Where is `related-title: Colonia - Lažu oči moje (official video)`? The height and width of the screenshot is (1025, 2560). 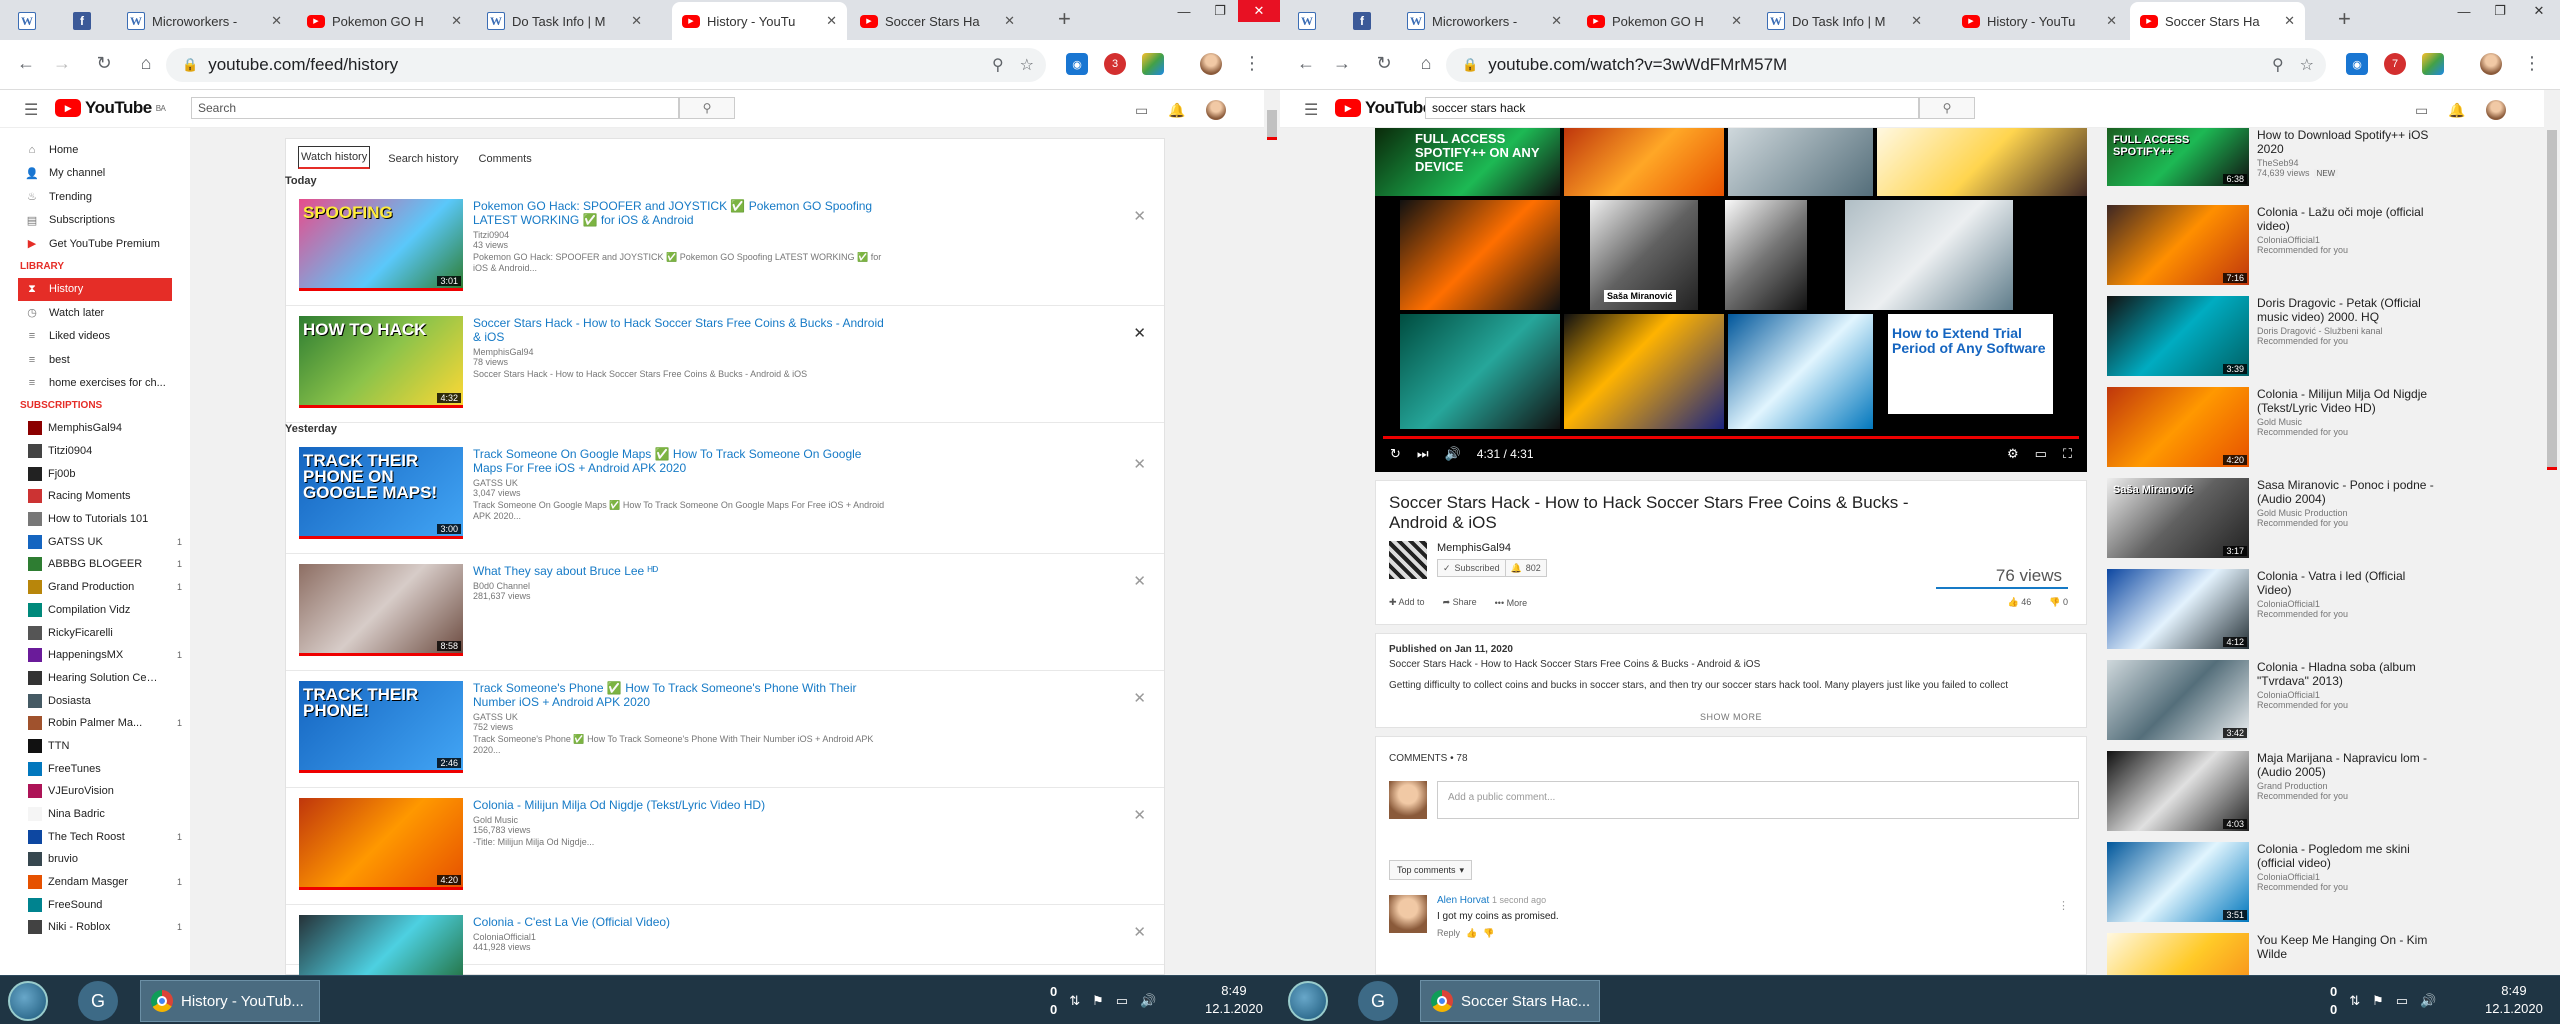
related-title: Colonia - Lažu oči moje (official video) is located at coordinates (2347, 219).